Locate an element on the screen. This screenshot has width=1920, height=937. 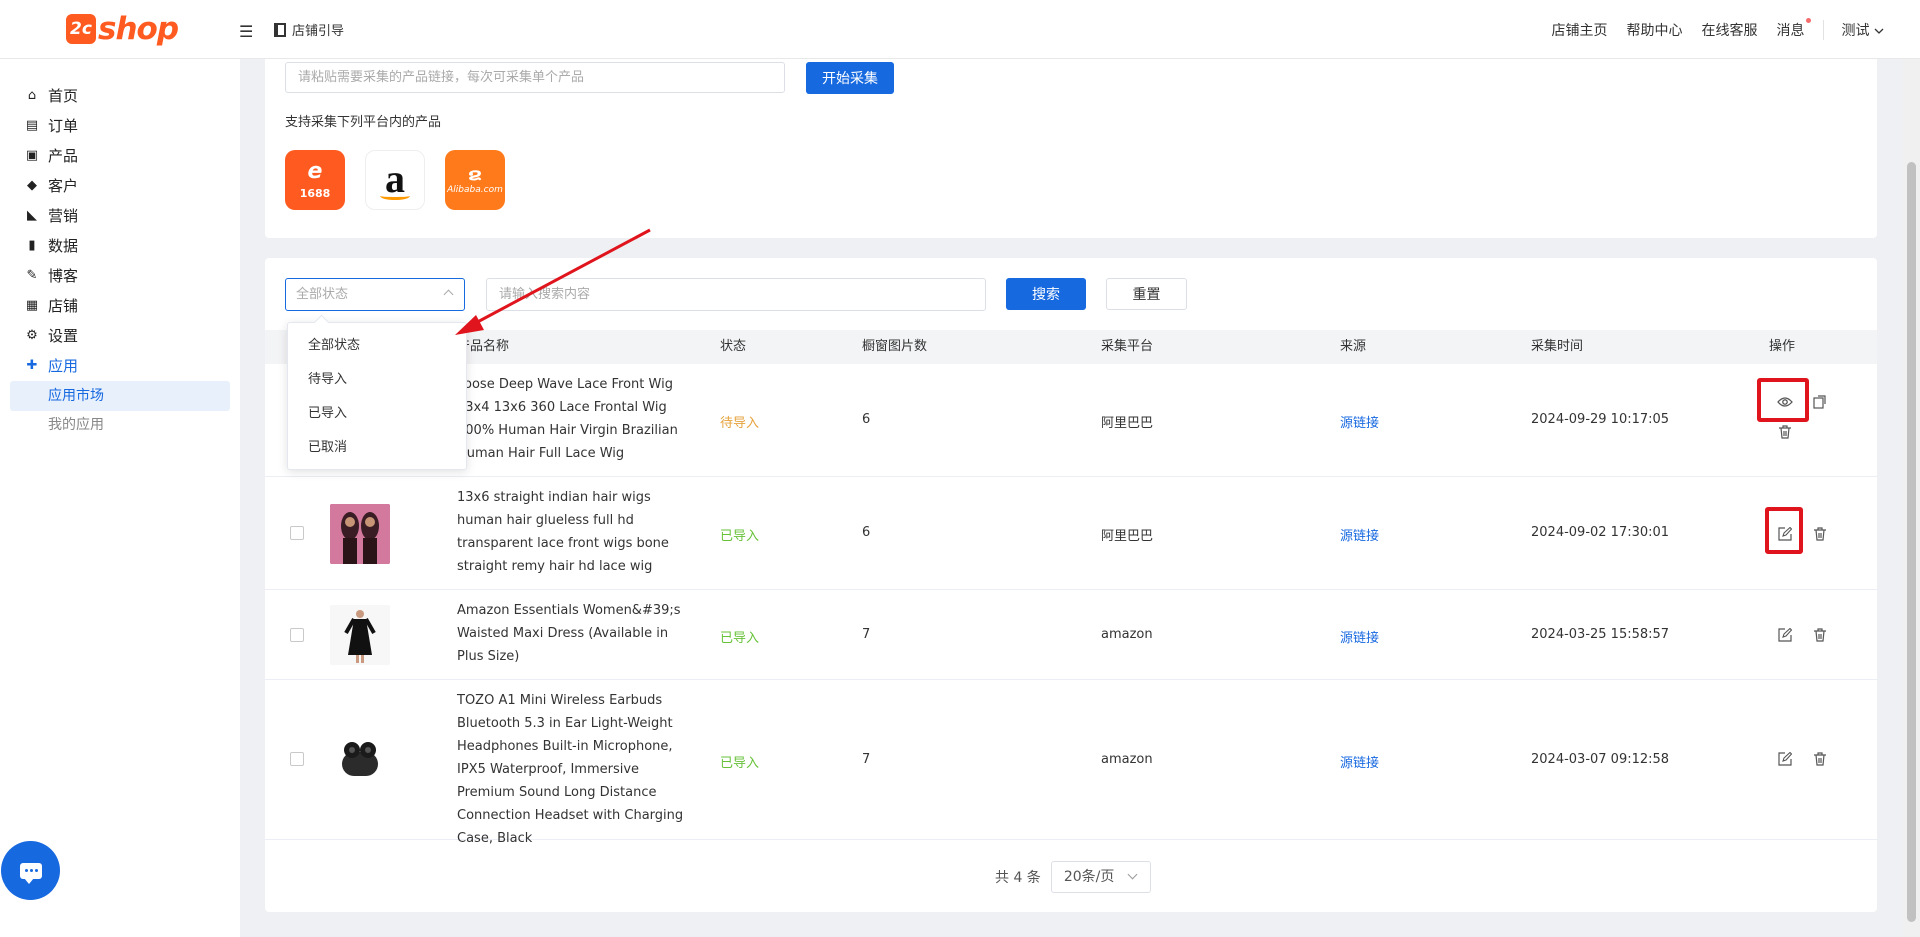
status-option-cancelled: 已取消 is located at coordinates (377, 448).